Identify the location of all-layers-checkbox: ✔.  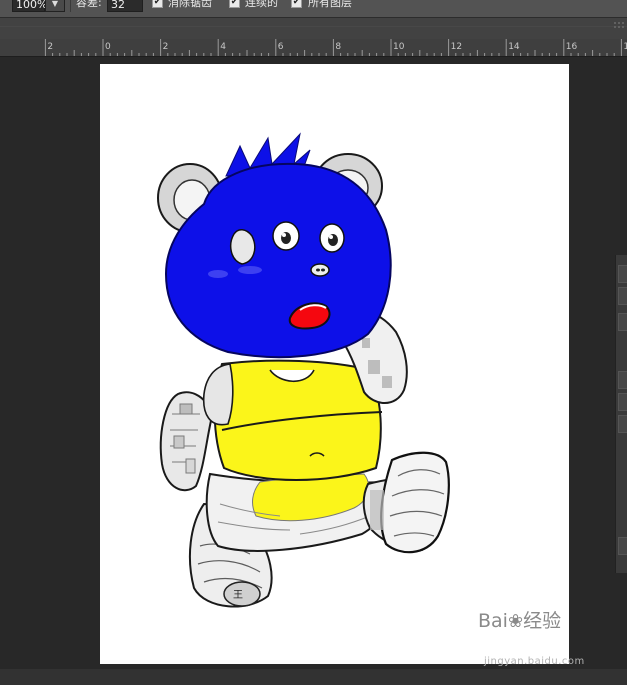
(296, 4).